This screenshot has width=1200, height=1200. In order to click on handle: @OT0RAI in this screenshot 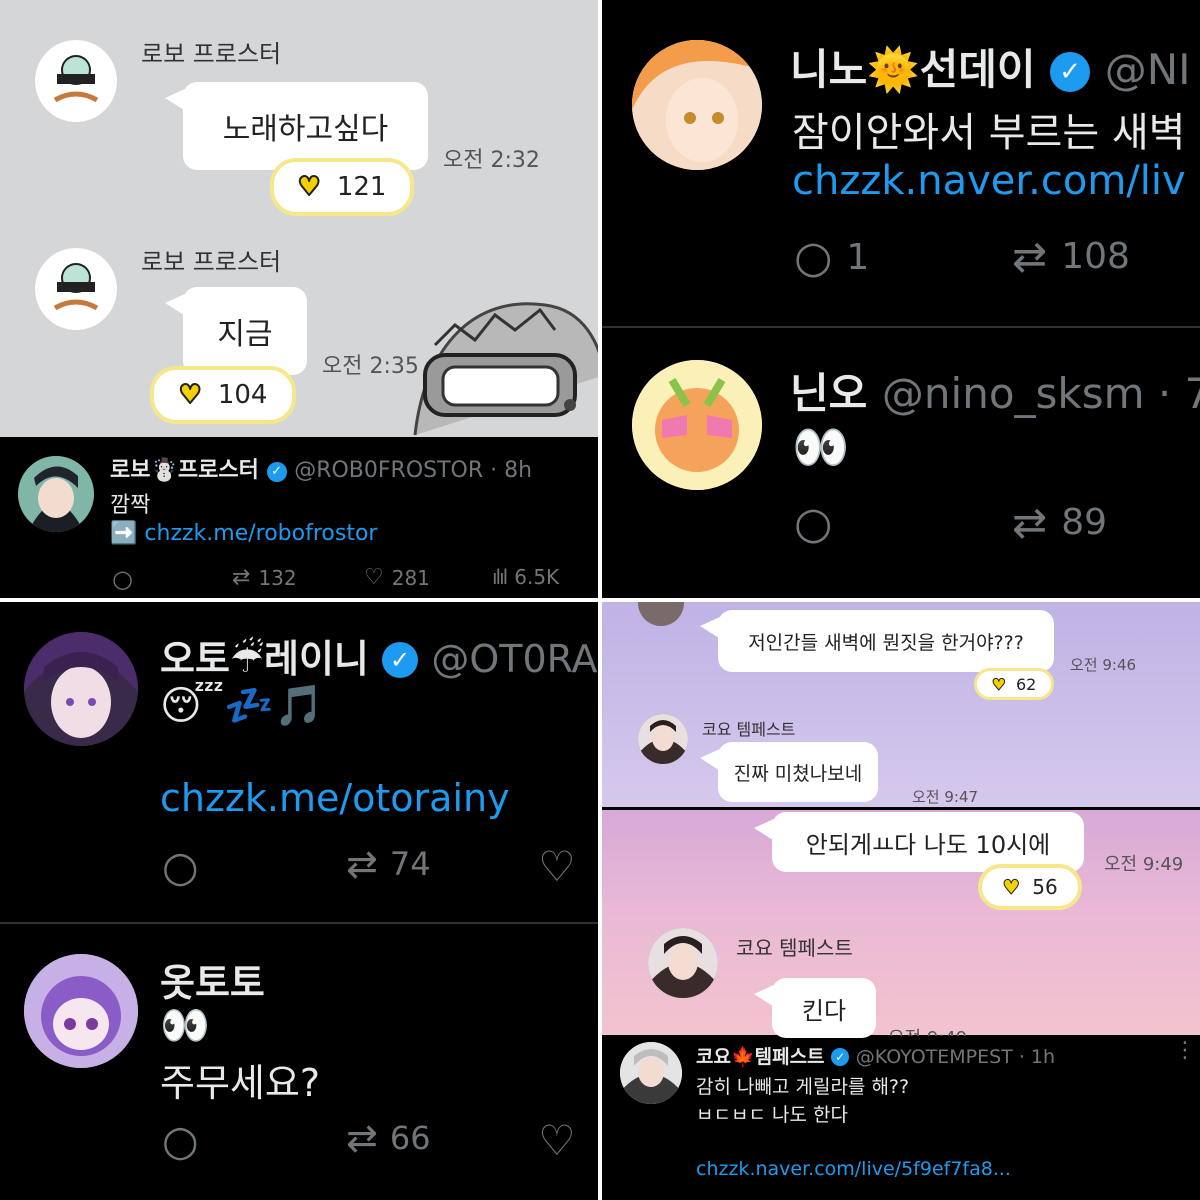, I will do `click(514, 659)`.